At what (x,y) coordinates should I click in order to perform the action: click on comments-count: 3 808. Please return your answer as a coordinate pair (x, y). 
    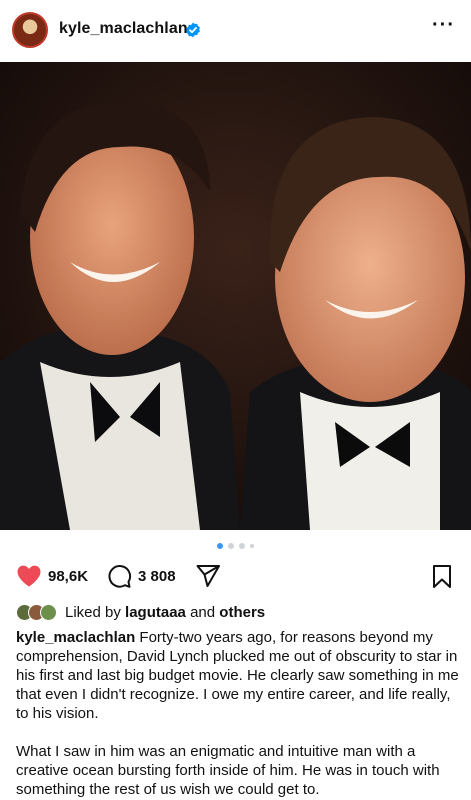
    Looking at the image, I should click on (157, 576).